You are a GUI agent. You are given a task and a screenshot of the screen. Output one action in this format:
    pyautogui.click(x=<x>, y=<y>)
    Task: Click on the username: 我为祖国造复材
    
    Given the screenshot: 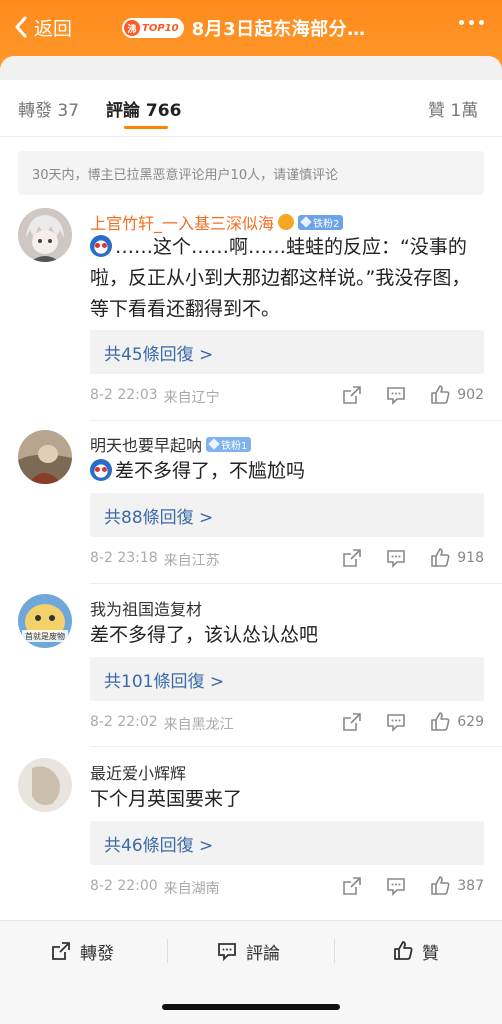 What is the action you would take?
    pyautogui.click(x=146, y=608)
    